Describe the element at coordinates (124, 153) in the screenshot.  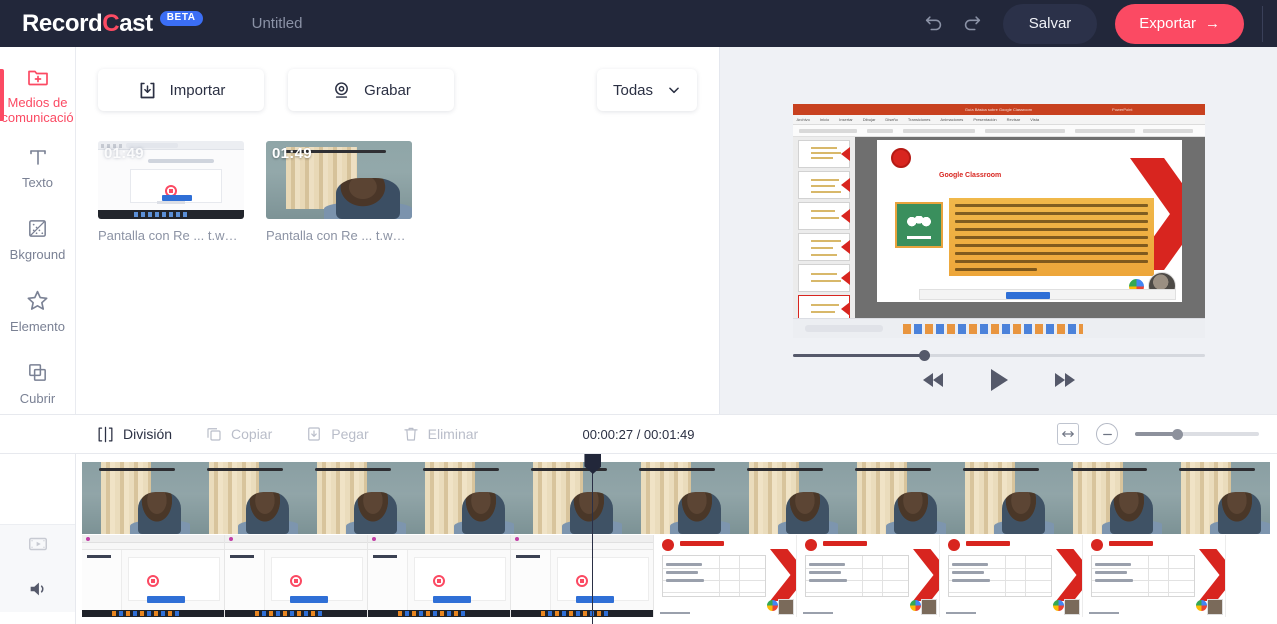
I see `duration-badge: 01:49` at that location.